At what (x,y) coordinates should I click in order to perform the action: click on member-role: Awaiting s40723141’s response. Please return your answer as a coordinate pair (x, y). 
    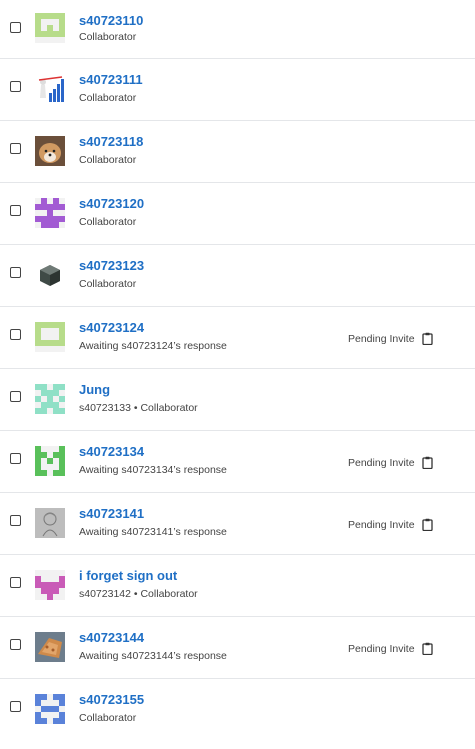
    Looking at the image, I should click on (153, 532).